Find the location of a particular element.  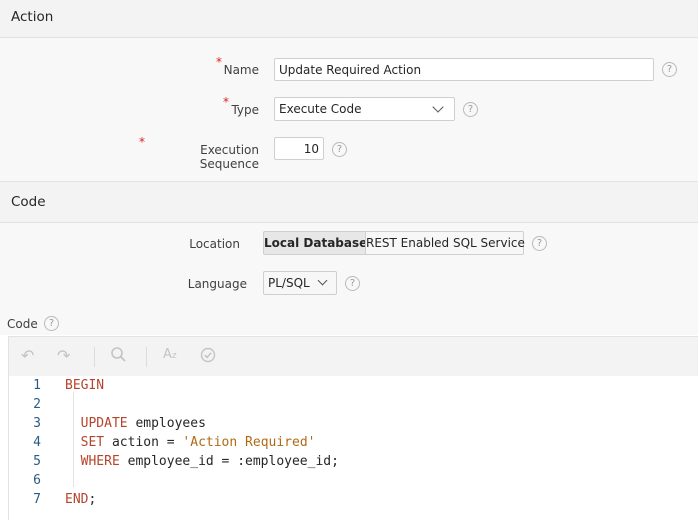

language-help-icon: ? is located at coordinates (352, 283).